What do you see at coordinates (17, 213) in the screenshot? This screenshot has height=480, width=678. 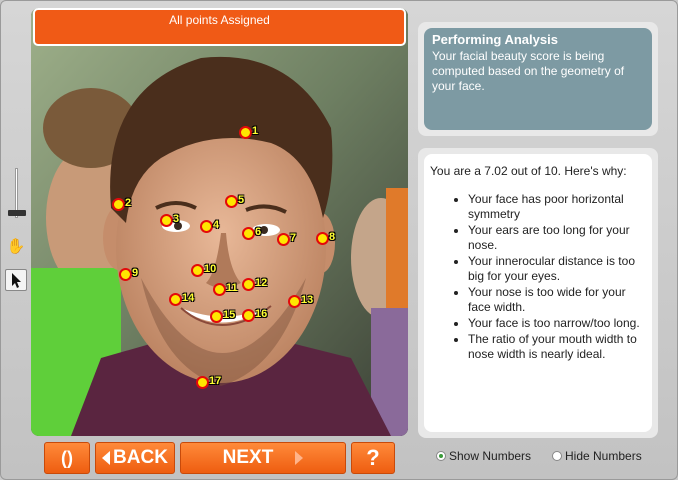 I see `zoom-slider-thumb` at bounding box center [17, 213].